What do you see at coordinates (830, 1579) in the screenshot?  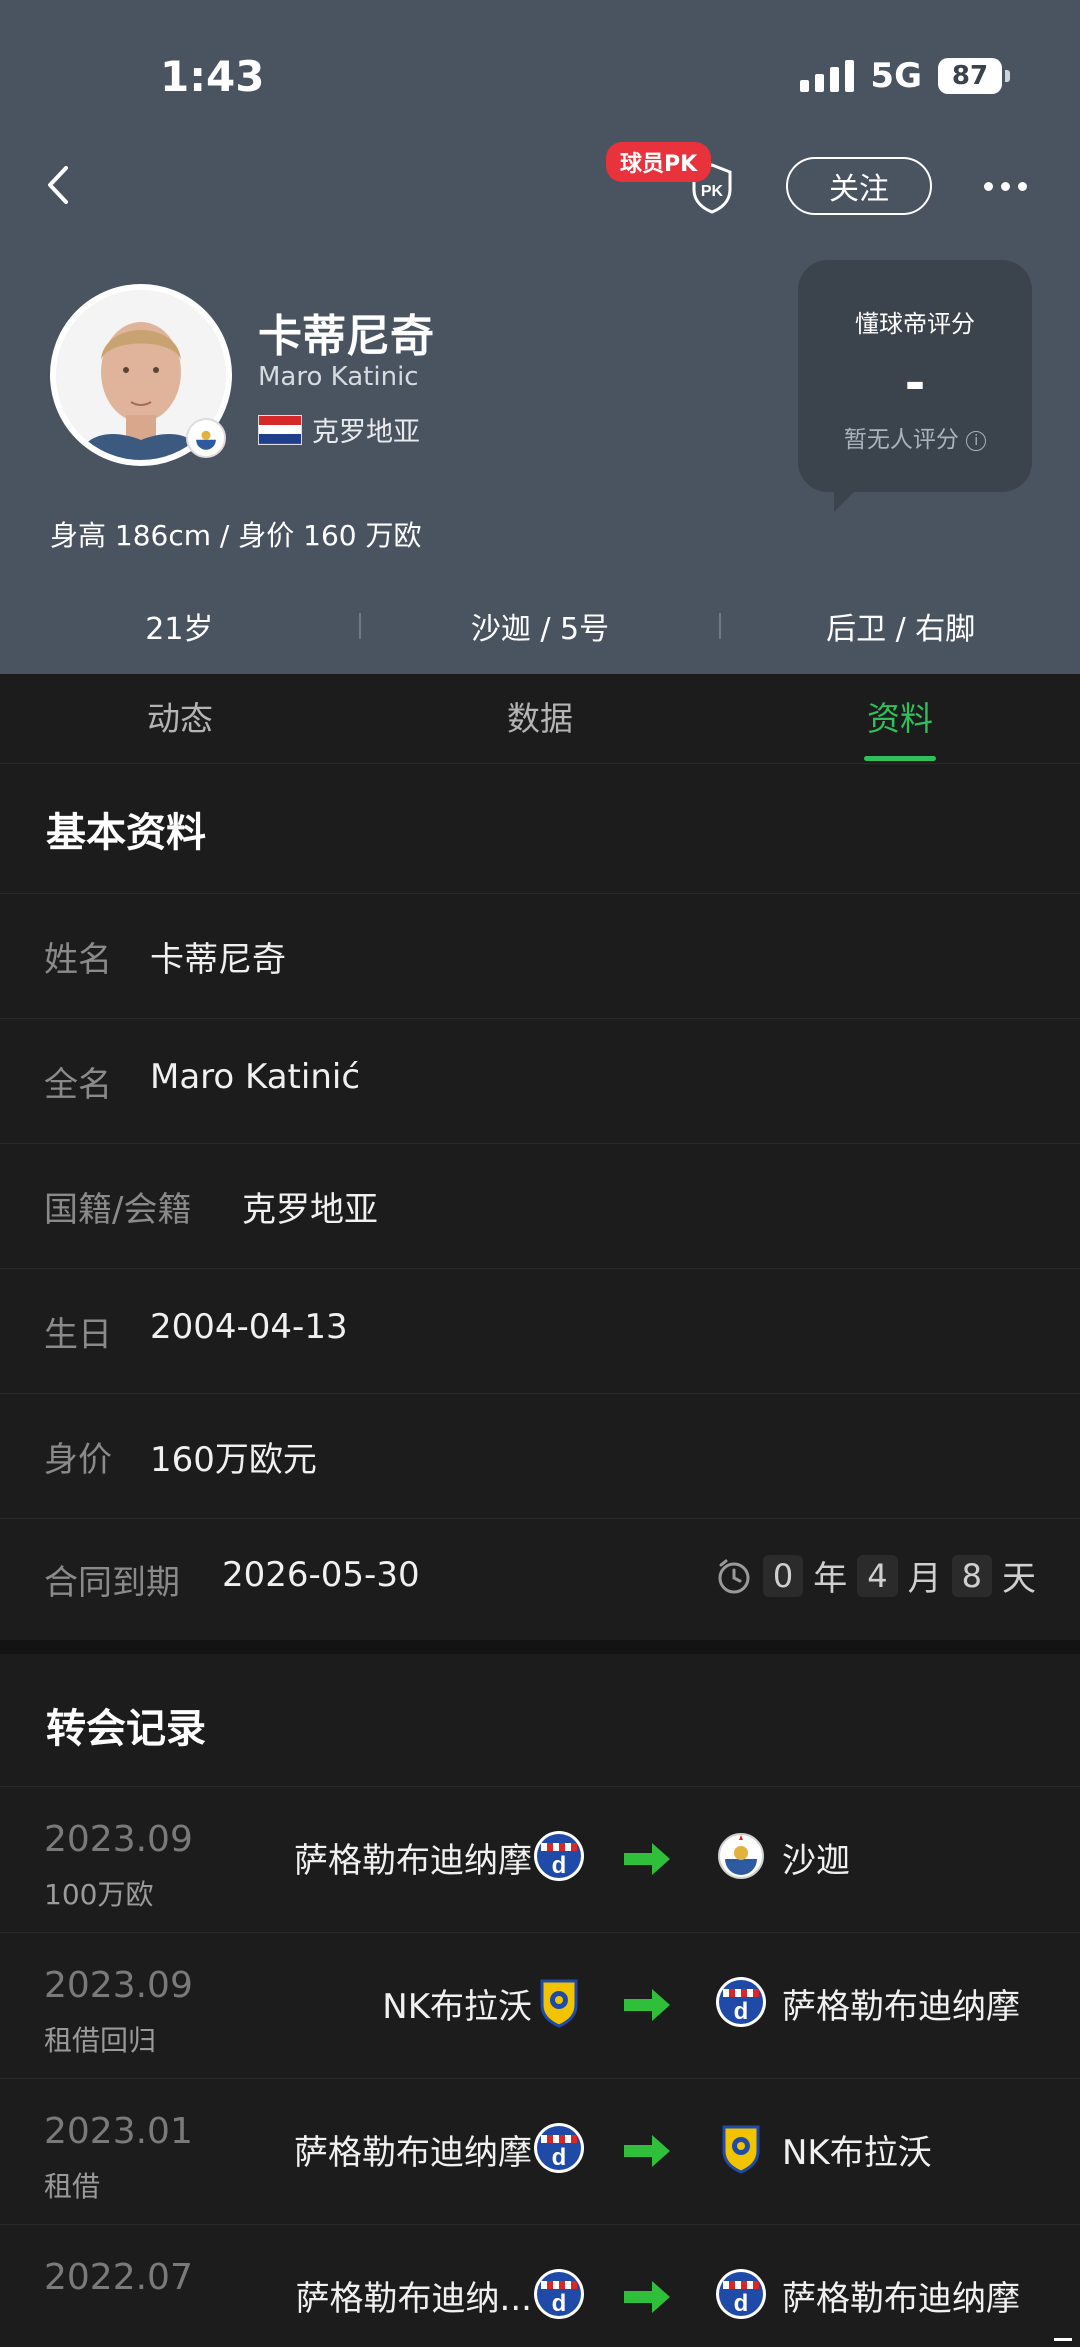 I see `countdown-years-unit: 年` at bounding box center [830, 1579].